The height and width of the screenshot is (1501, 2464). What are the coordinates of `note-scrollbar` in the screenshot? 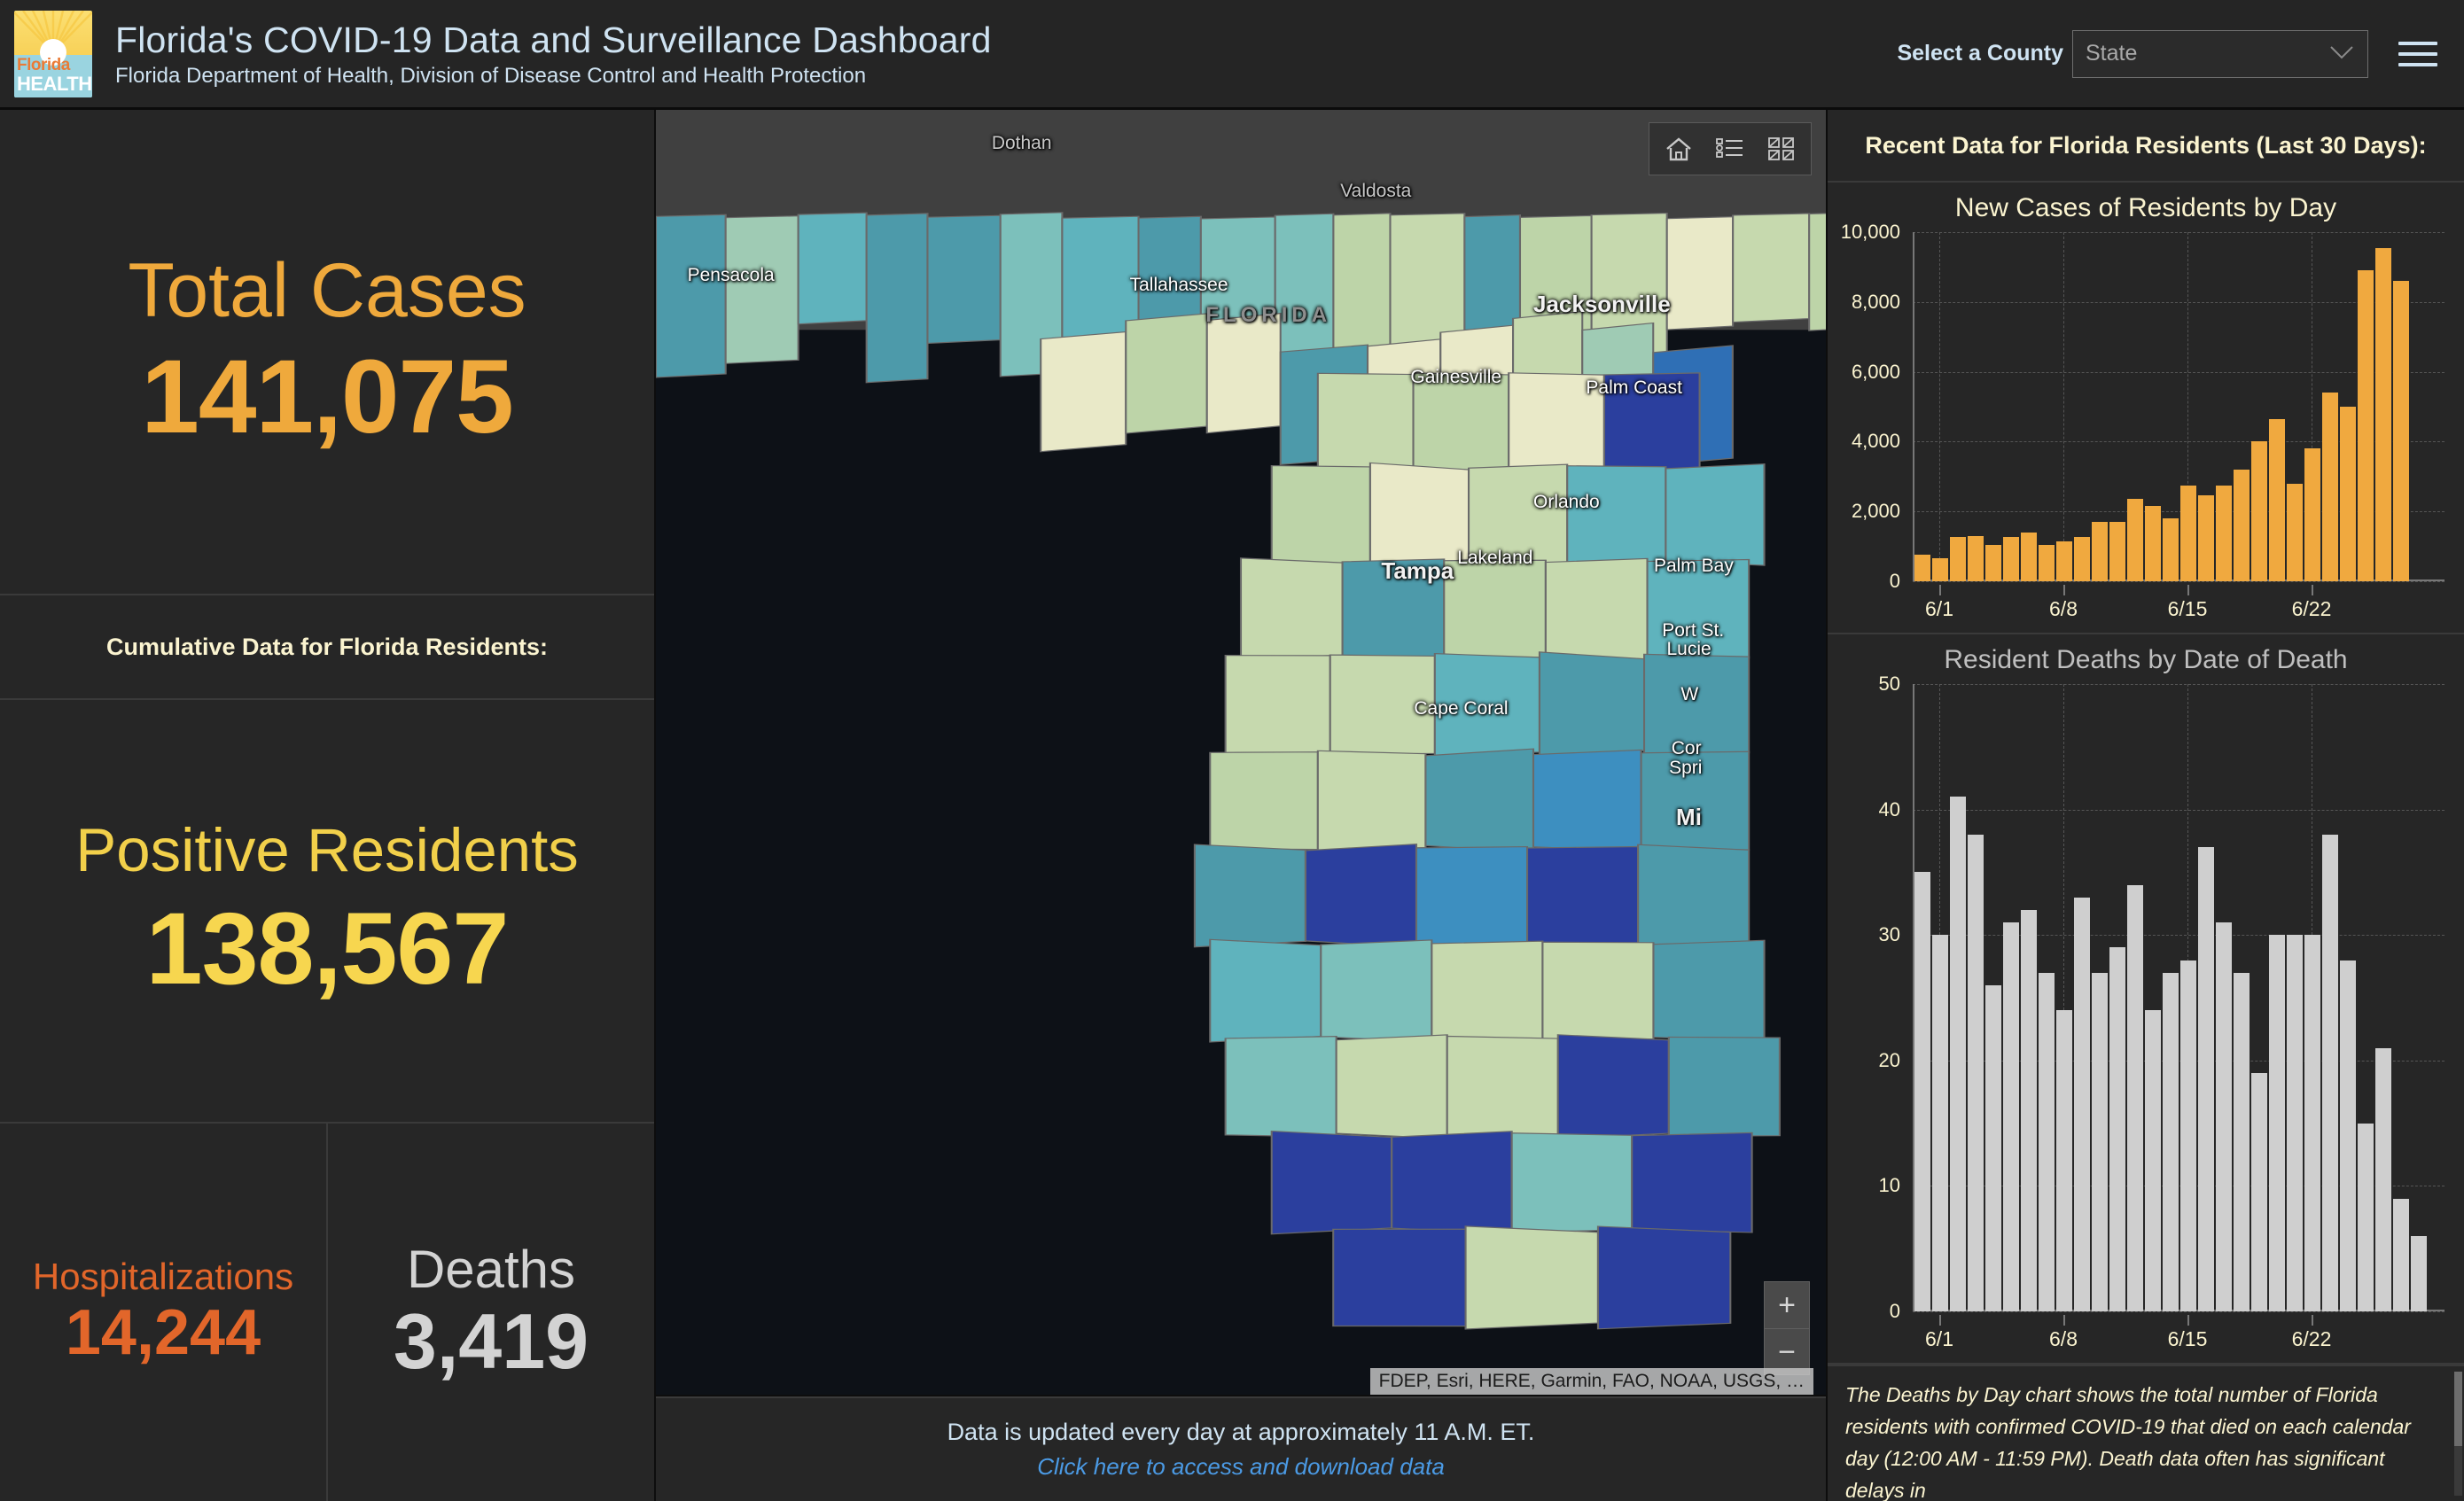 It's located at (2458, 1434).